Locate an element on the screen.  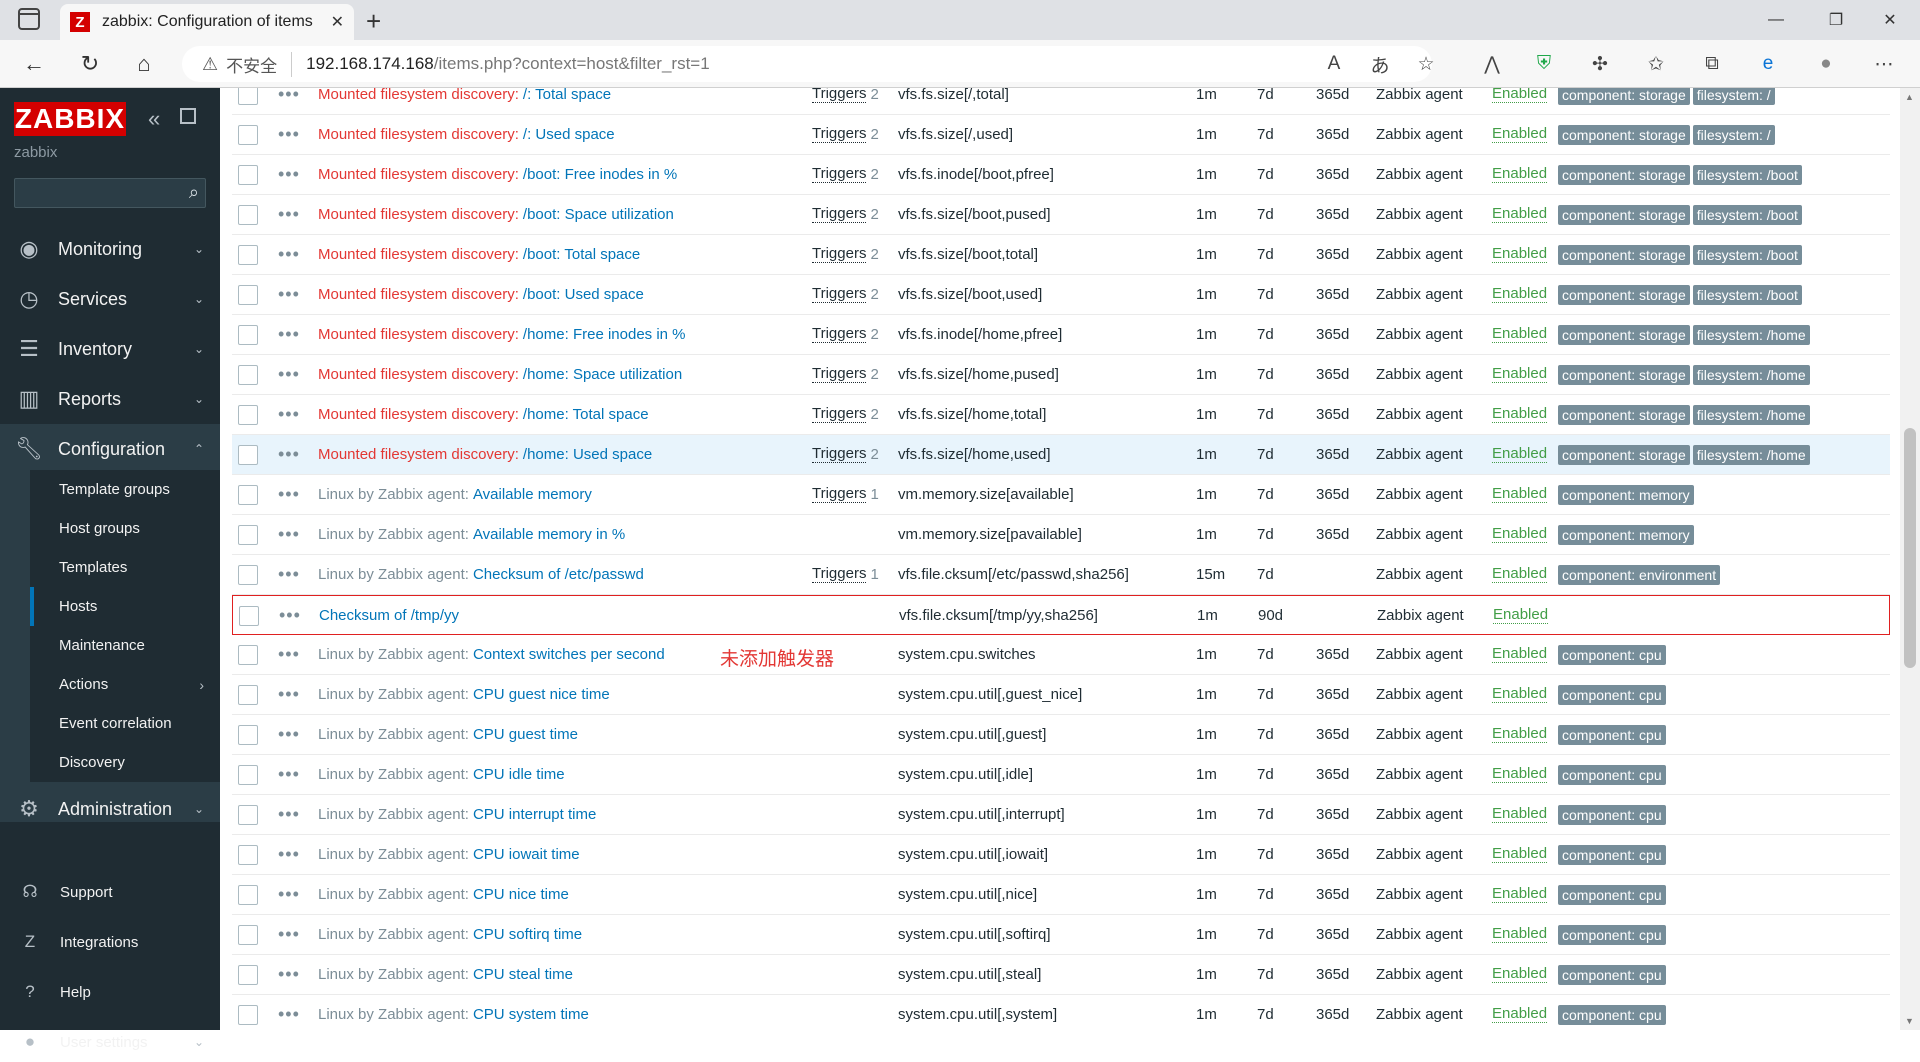
item-name-link: Context switches per second is located at coordinates (569, 654).